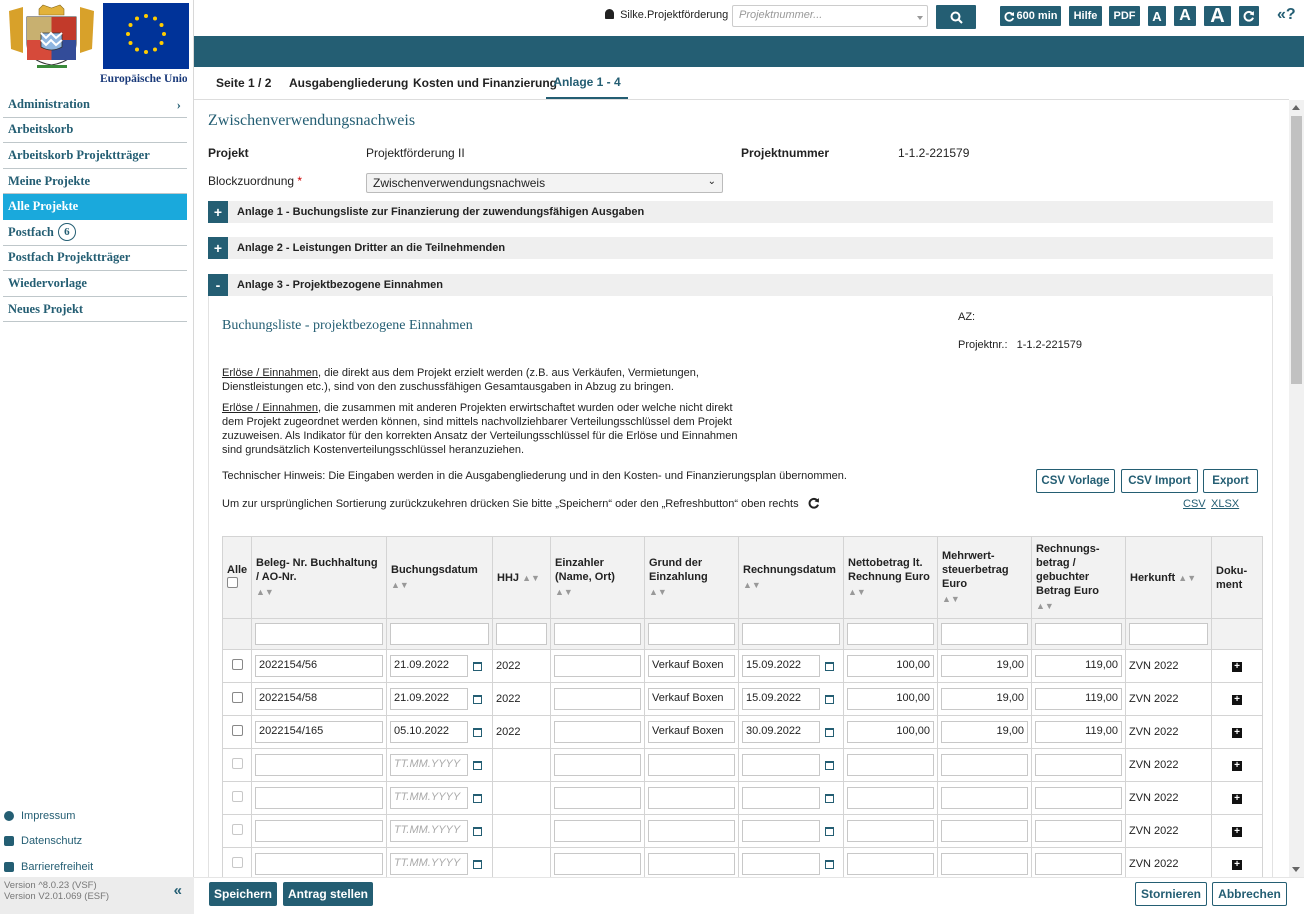  What do you see at coordinates (1296, 869) in the screenshot?
I see `scroll-down-icon` at bounding box center [1296, 869].